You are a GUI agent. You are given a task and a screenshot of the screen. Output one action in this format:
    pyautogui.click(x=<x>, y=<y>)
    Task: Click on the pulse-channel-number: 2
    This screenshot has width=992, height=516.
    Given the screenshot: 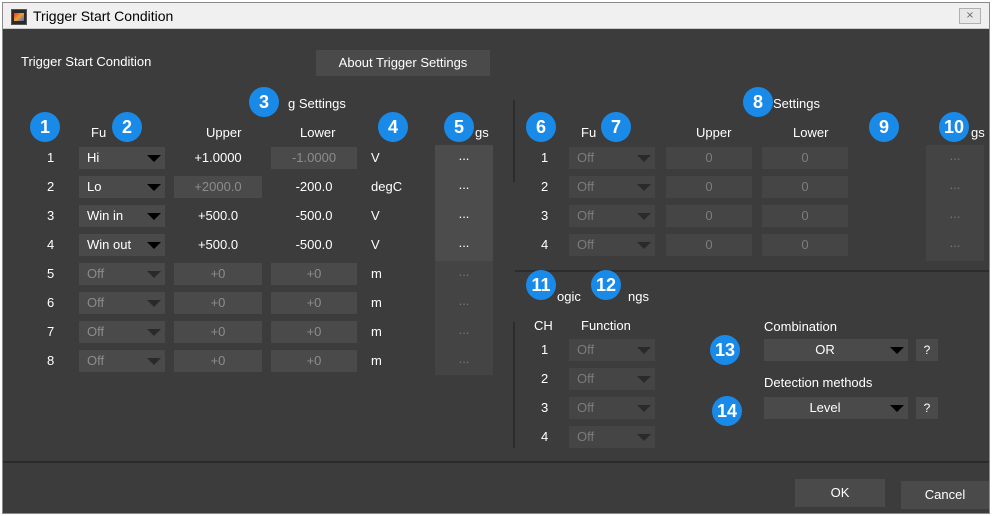 What is the action you would take?
    pyautogui.click(x=545, y=186)
    